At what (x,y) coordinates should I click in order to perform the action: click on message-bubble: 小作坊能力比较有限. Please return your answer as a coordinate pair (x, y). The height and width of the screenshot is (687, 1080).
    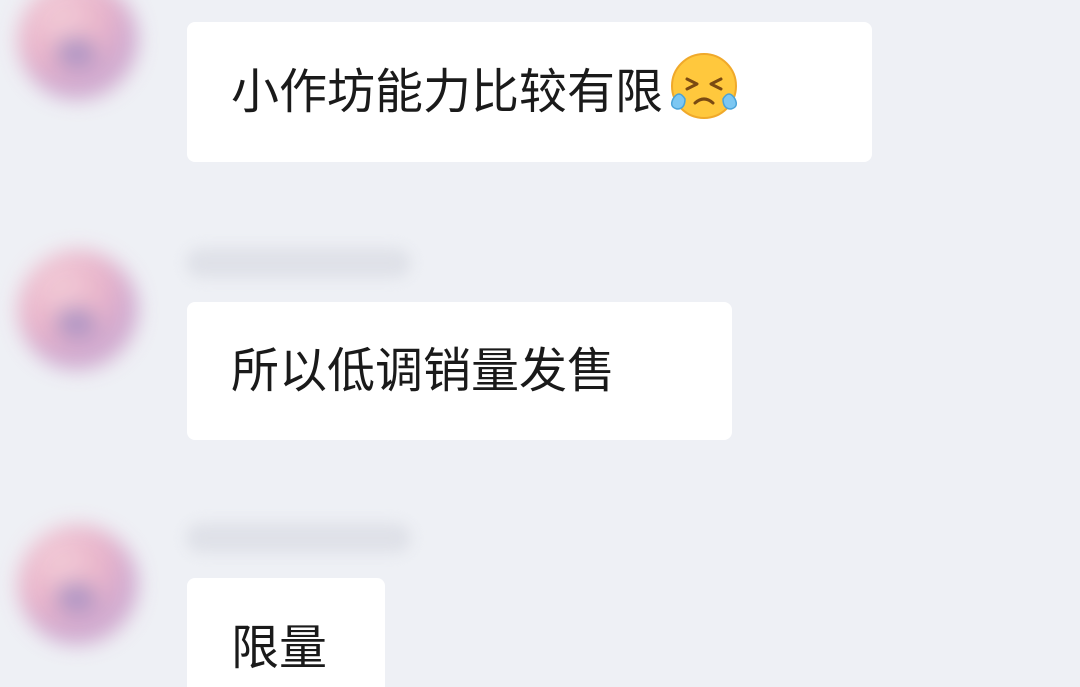
    Looking at the image, I should click on (529, 92).